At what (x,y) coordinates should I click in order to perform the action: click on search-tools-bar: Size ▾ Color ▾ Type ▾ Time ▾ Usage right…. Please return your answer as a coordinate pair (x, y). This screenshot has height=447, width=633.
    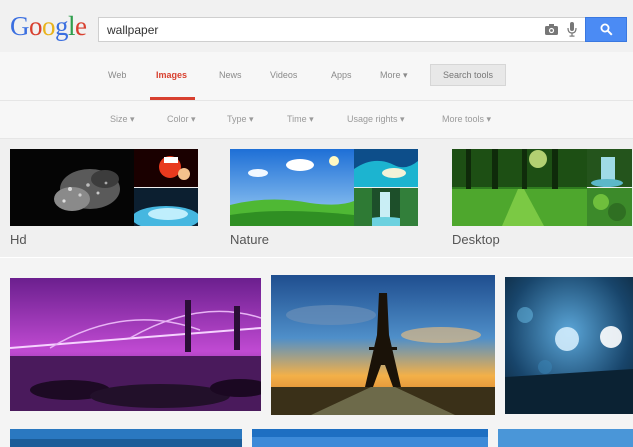
    Looking at the image, I should click on (316, 120).